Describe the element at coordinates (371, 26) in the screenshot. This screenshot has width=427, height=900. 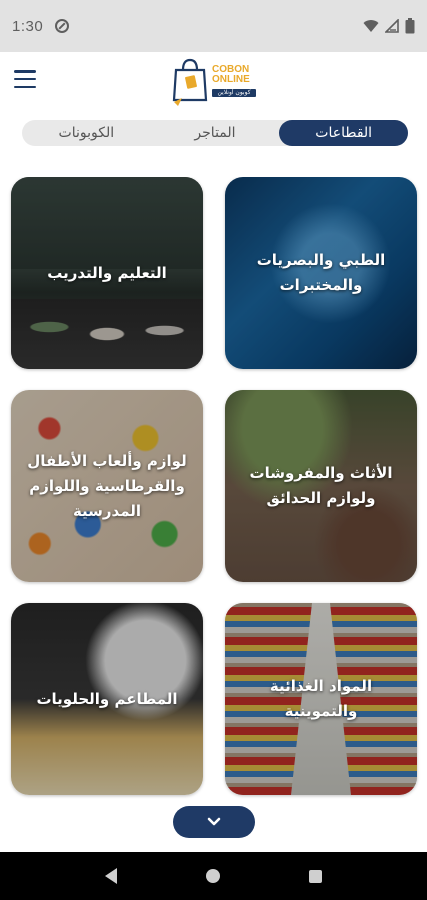
I see `wifi-icon` at that location.